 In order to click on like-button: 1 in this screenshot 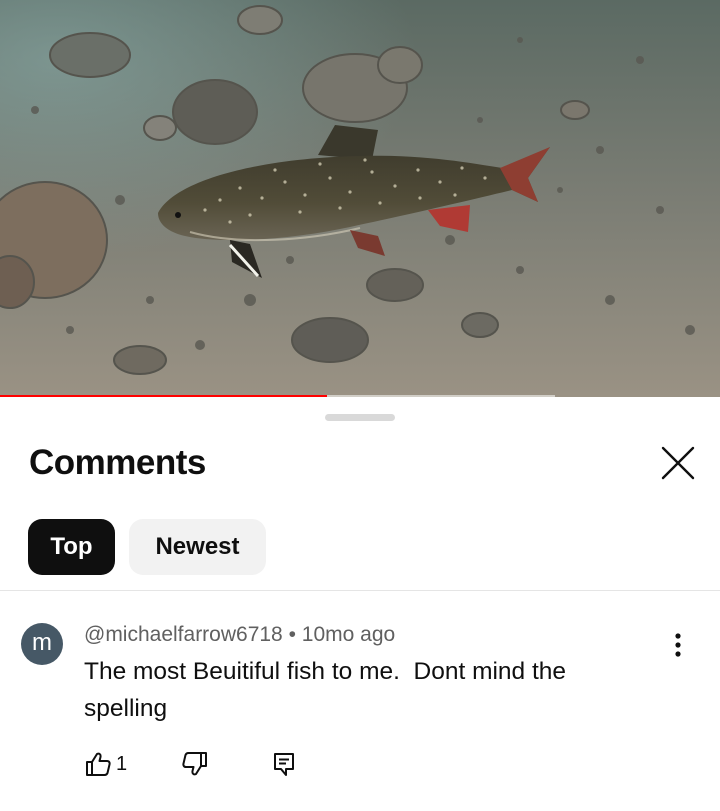, I will do `click(105, 764)`.